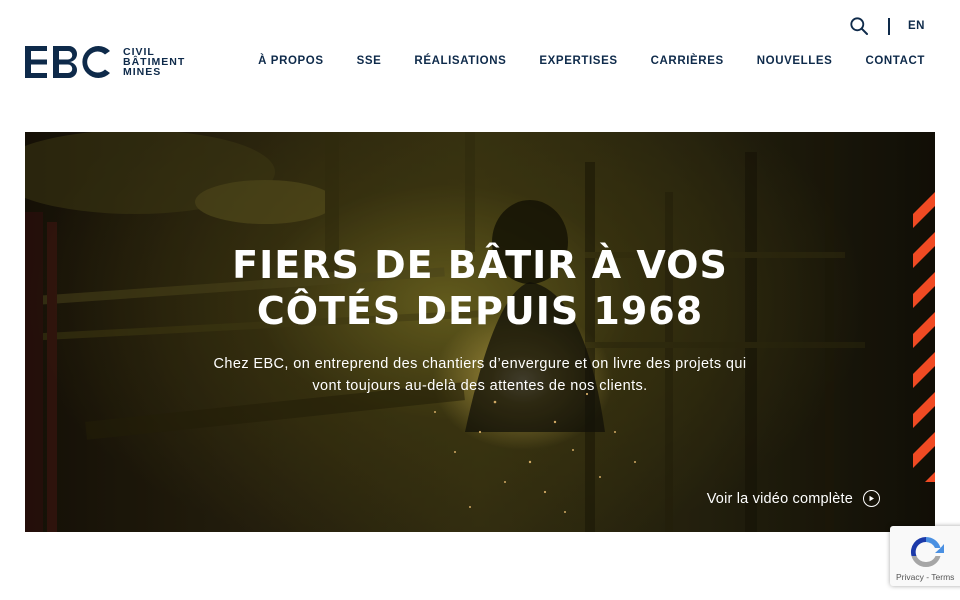  What do you see at coordinates (779, 498) in the screenshot?
I see `watch-full-video-label: Voir la vidéo complète` at bounding box center [779, 498].